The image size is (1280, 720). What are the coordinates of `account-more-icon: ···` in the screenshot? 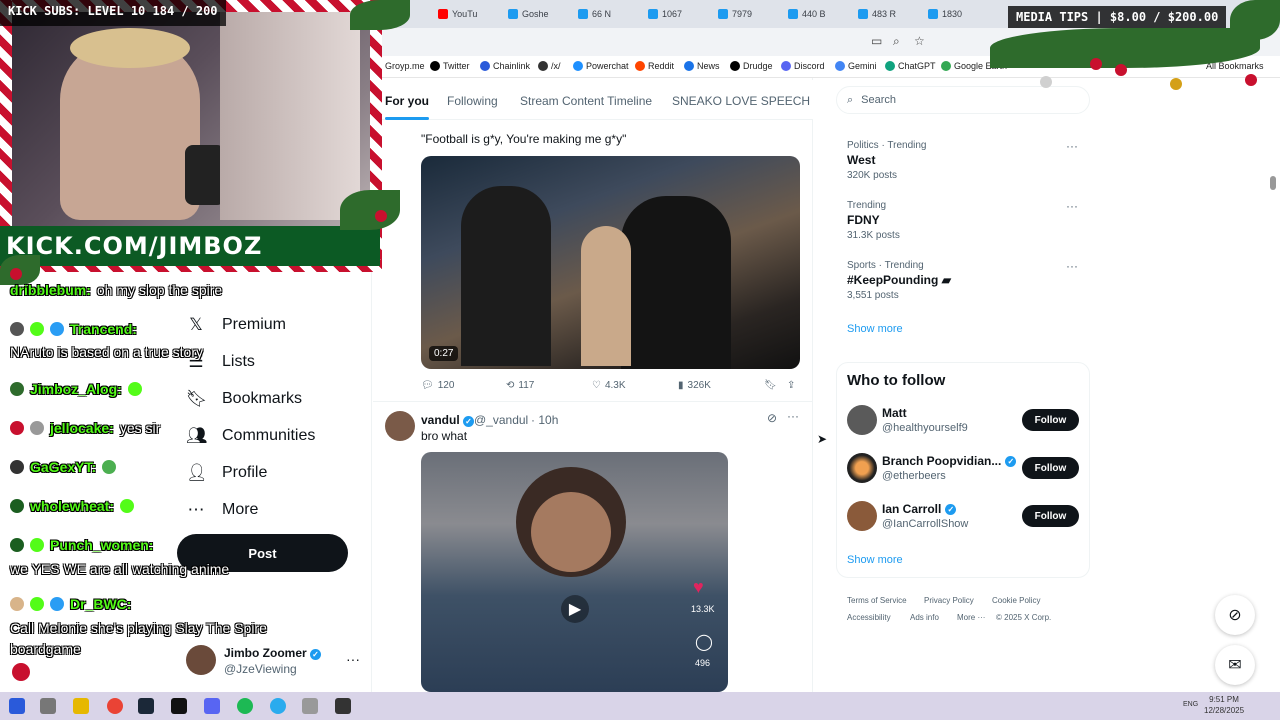 It's located at (353, 659).